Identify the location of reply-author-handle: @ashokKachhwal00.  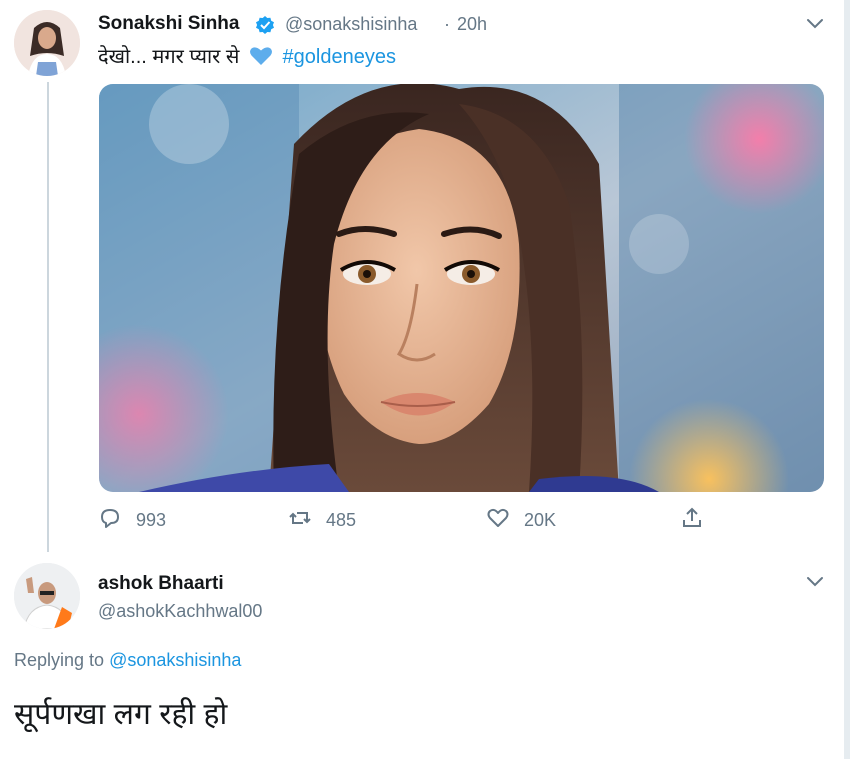
(180, 611).